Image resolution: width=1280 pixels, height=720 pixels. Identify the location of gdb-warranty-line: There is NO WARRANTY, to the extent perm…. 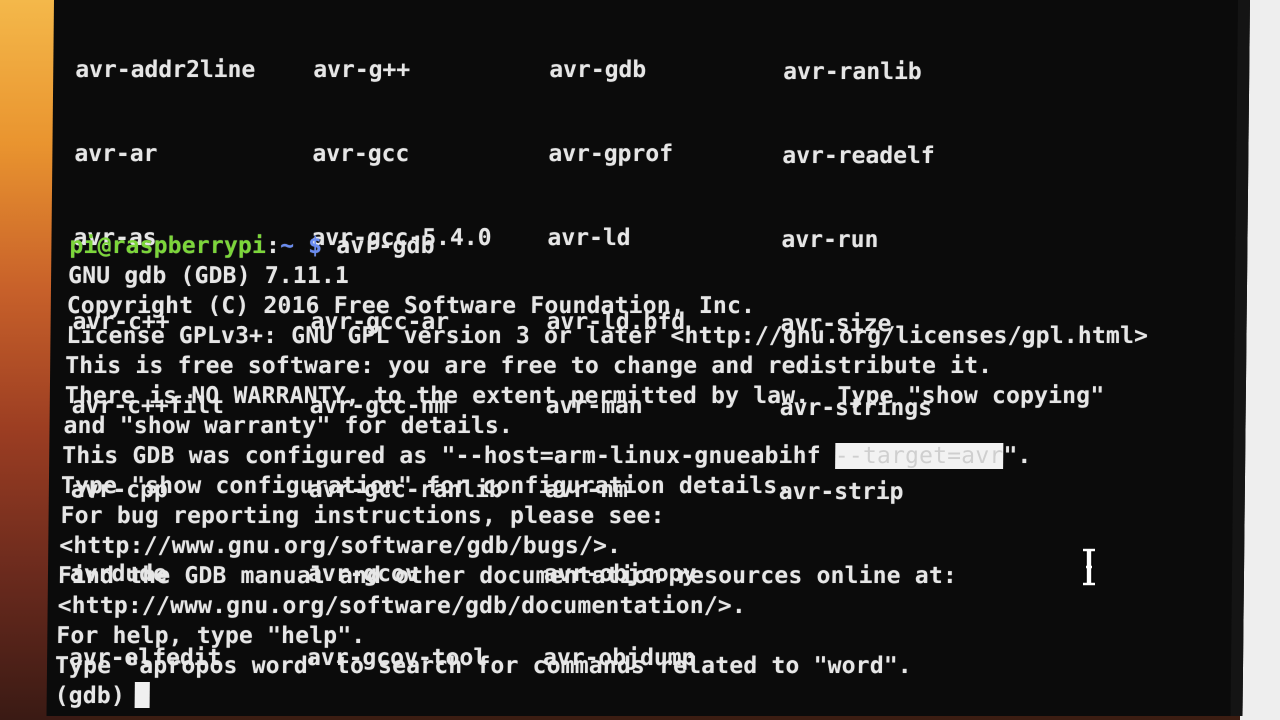
(584, 396).